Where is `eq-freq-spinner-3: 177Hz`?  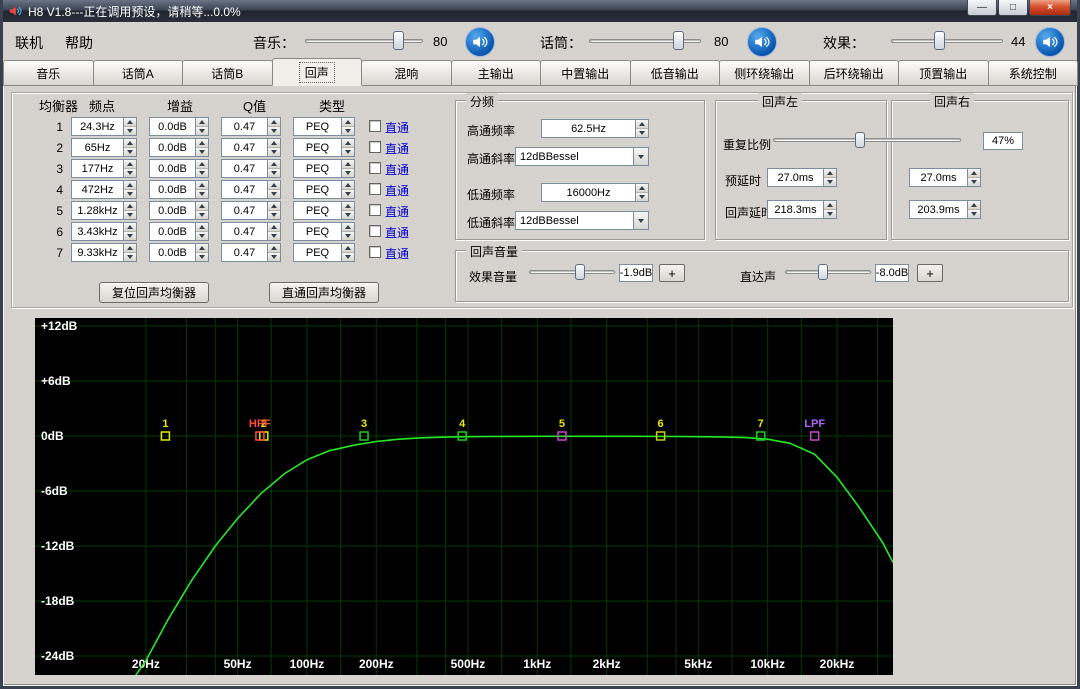 eq-freq-spinner-3: 177Hz is located at coordinates (104, 168).